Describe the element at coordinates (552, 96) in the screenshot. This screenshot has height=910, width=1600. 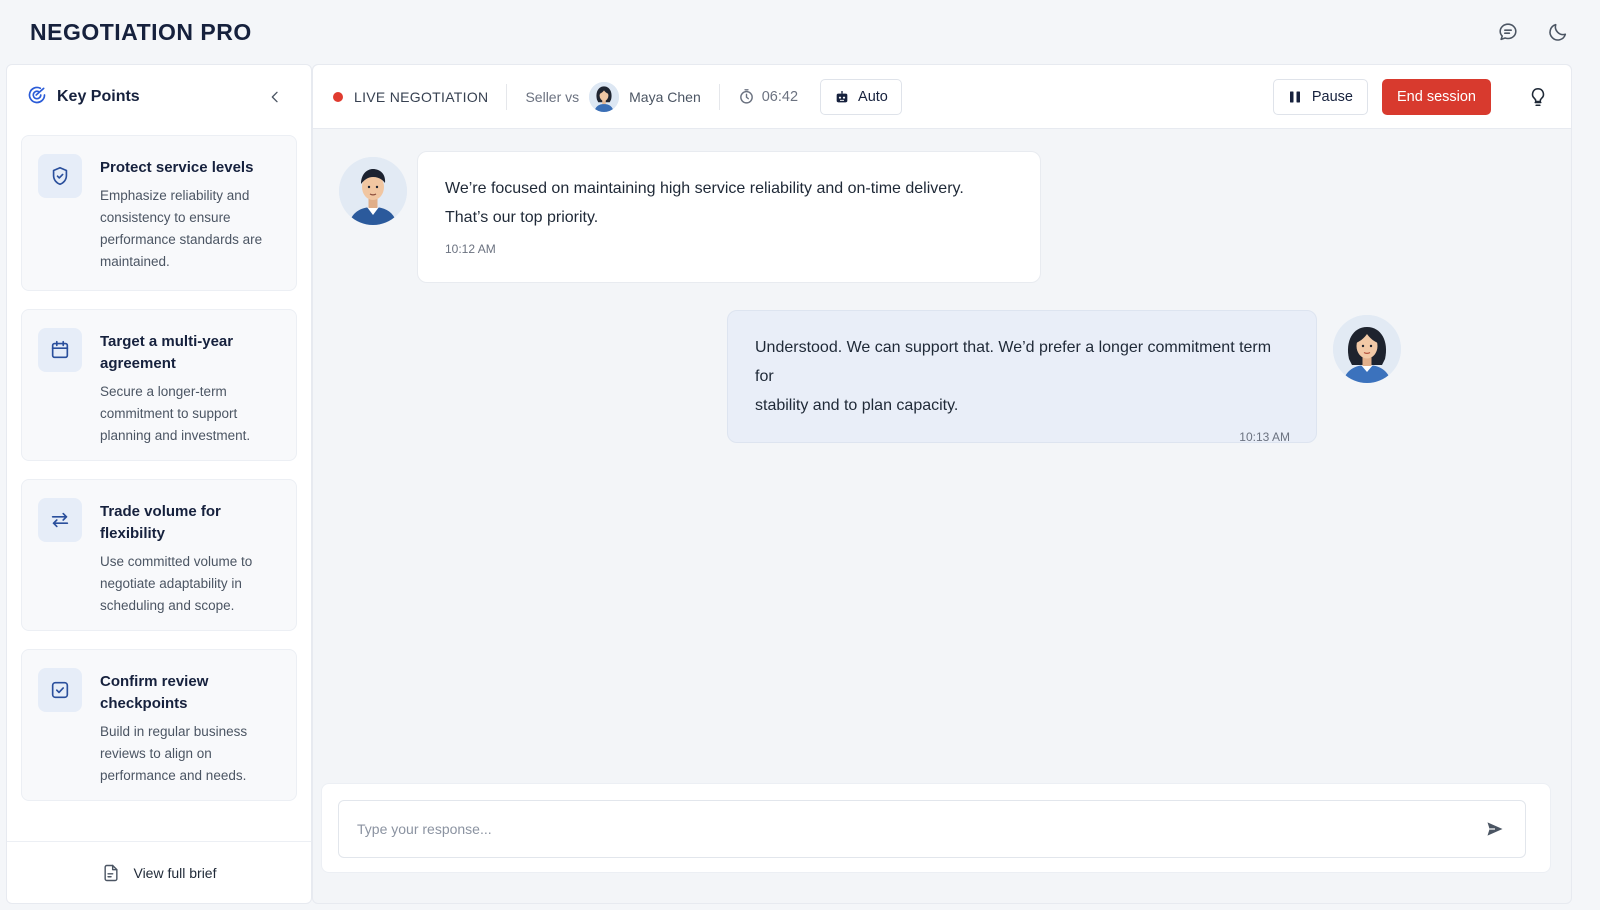
I see `seller-prefix: Seller vs` at that location.